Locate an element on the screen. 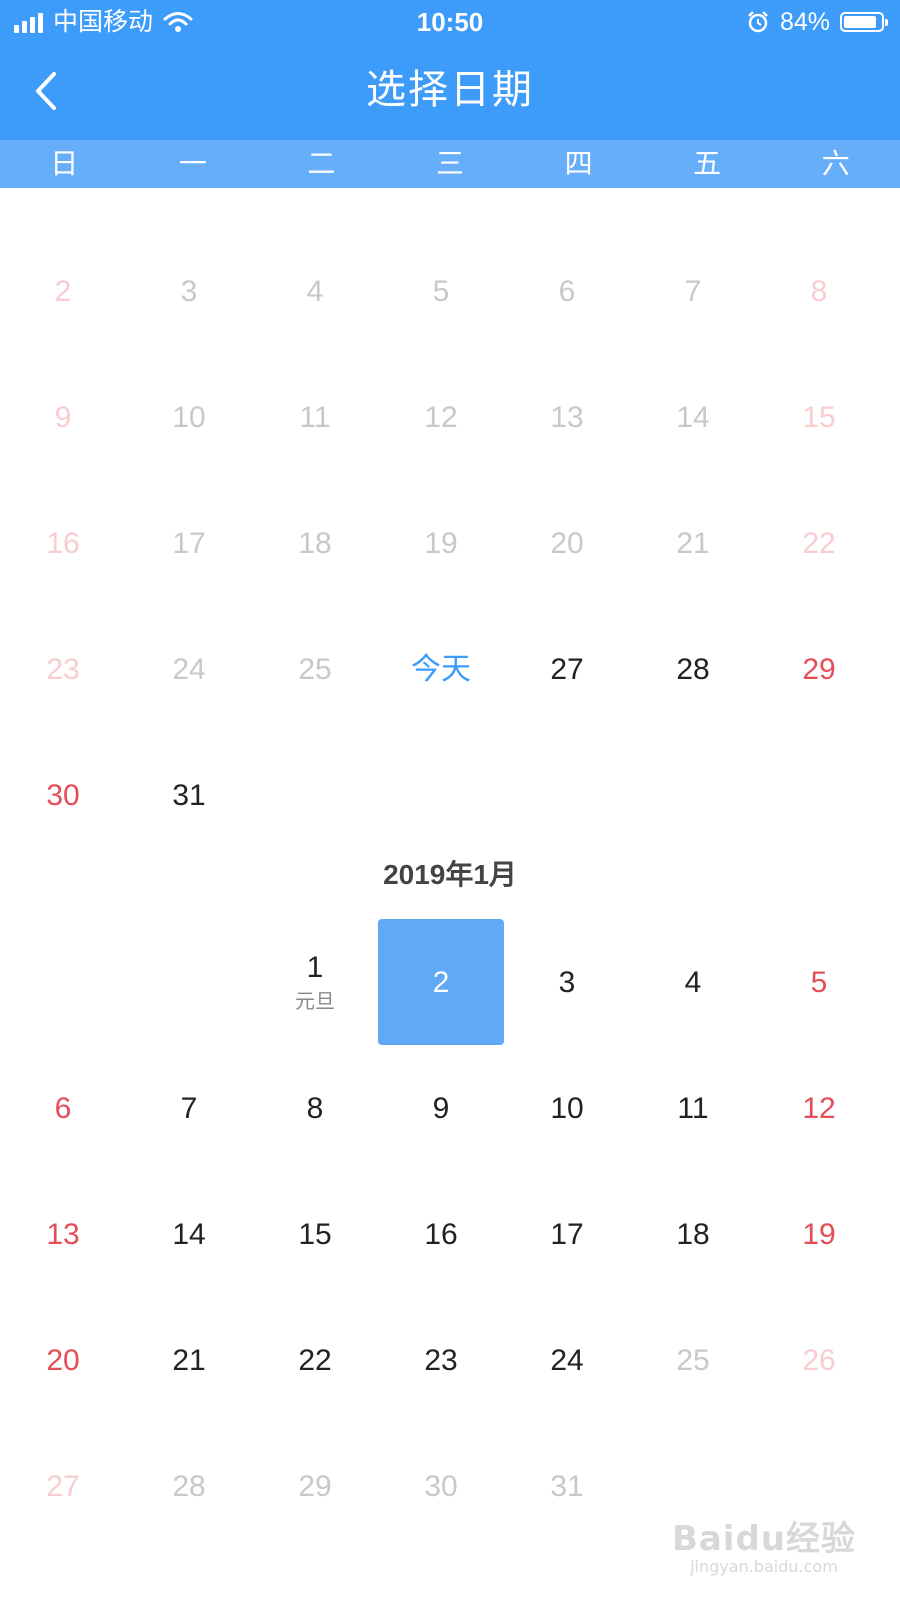 This screenshot has width=900, height=1600. calendar-day: 2 is located at coordinates (63, 291).